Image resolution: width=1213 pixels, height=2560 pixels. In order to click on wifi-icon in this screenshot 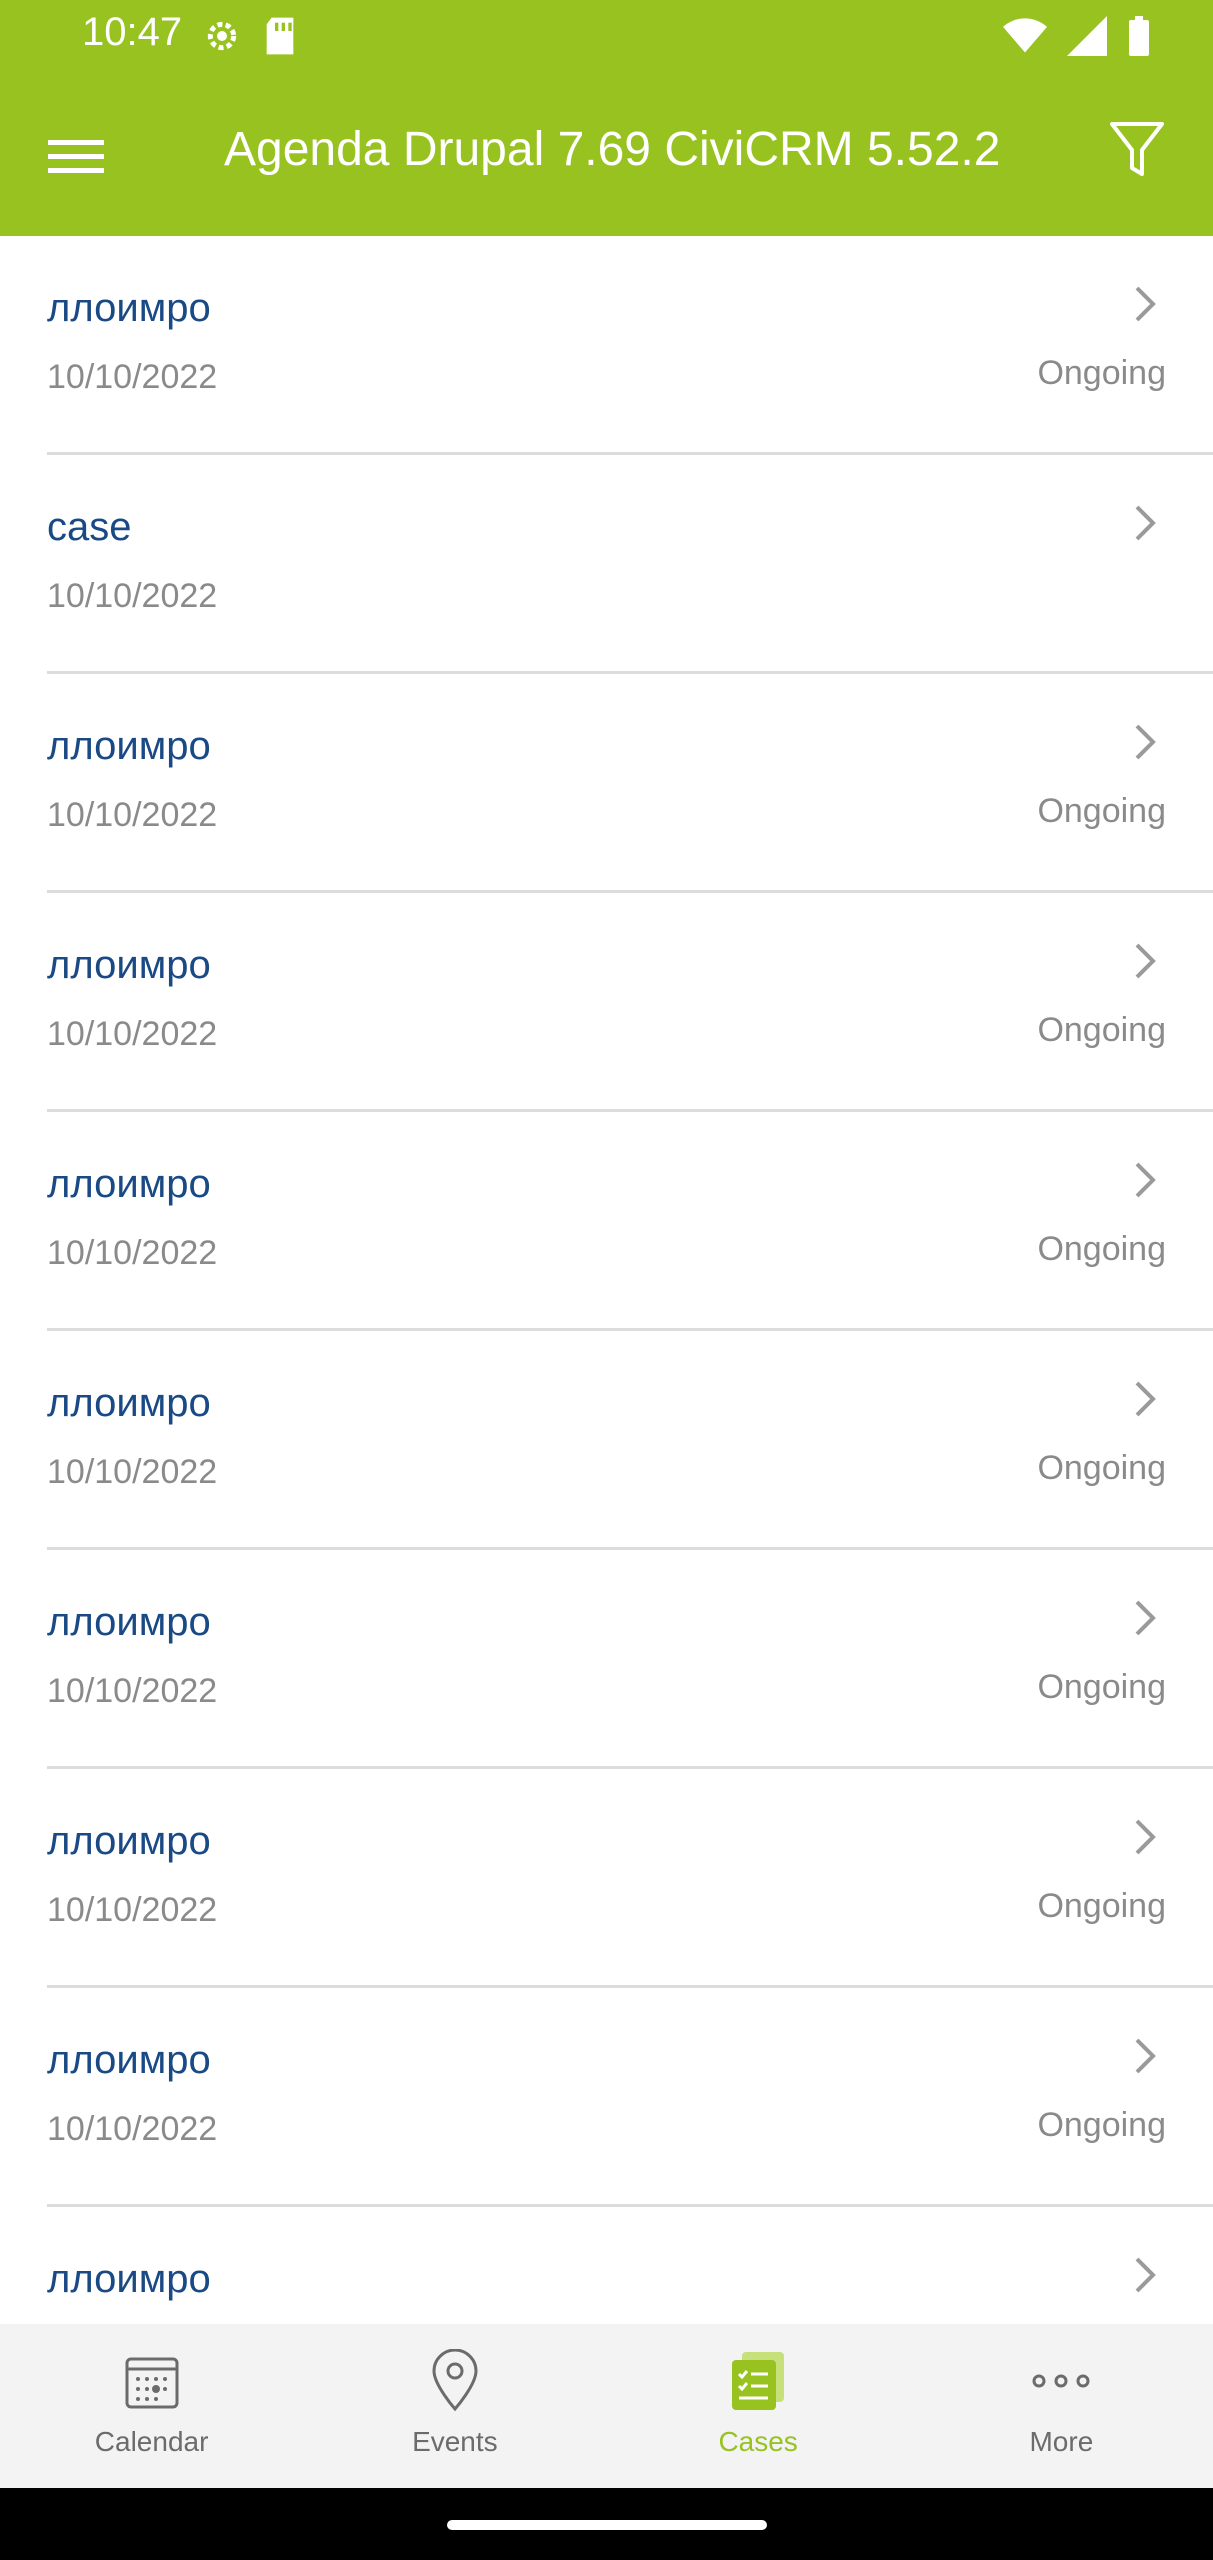, I will do `click(1025, 38)`.